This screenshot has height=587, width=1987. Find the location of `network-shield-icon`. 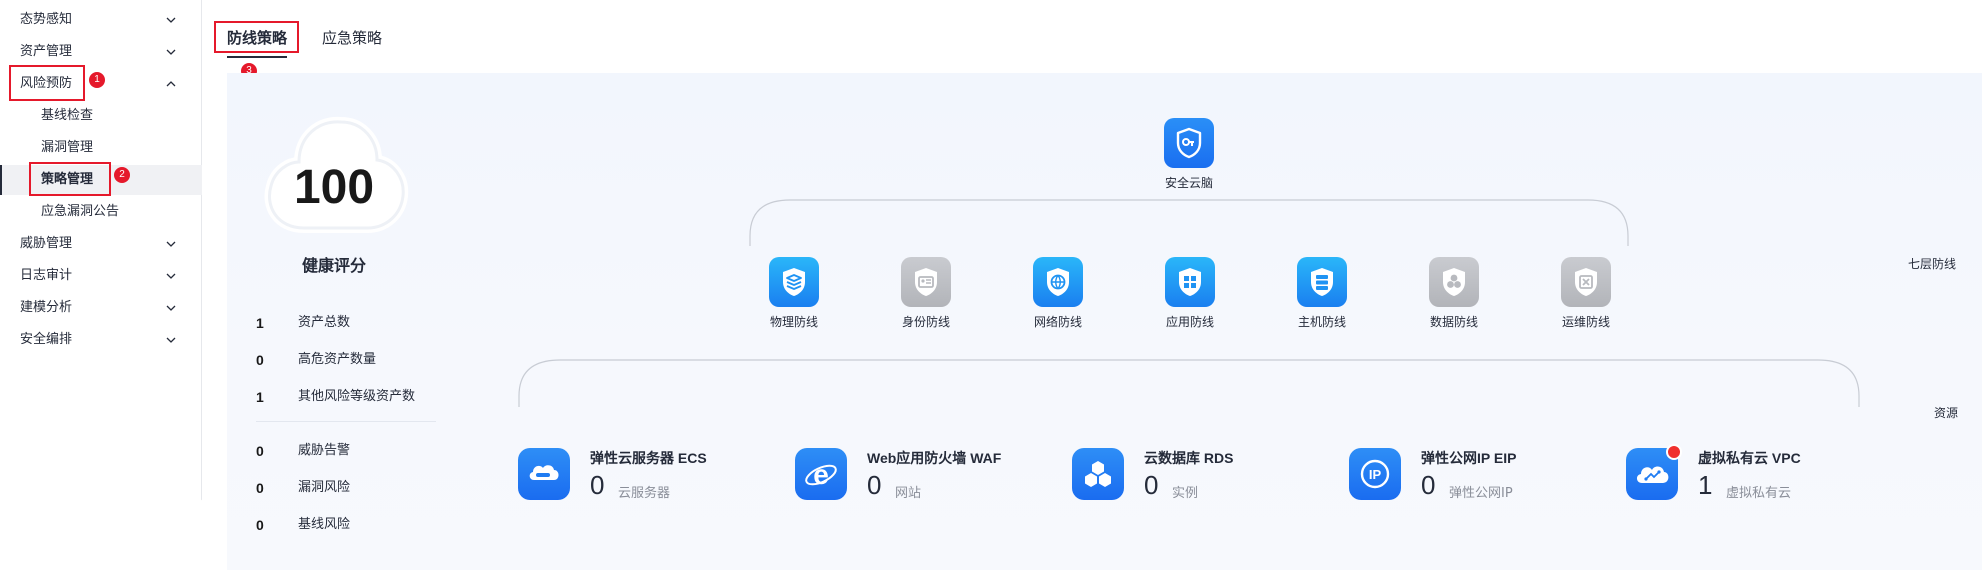

network-shield-icon is located at coordinates (1058, 282).